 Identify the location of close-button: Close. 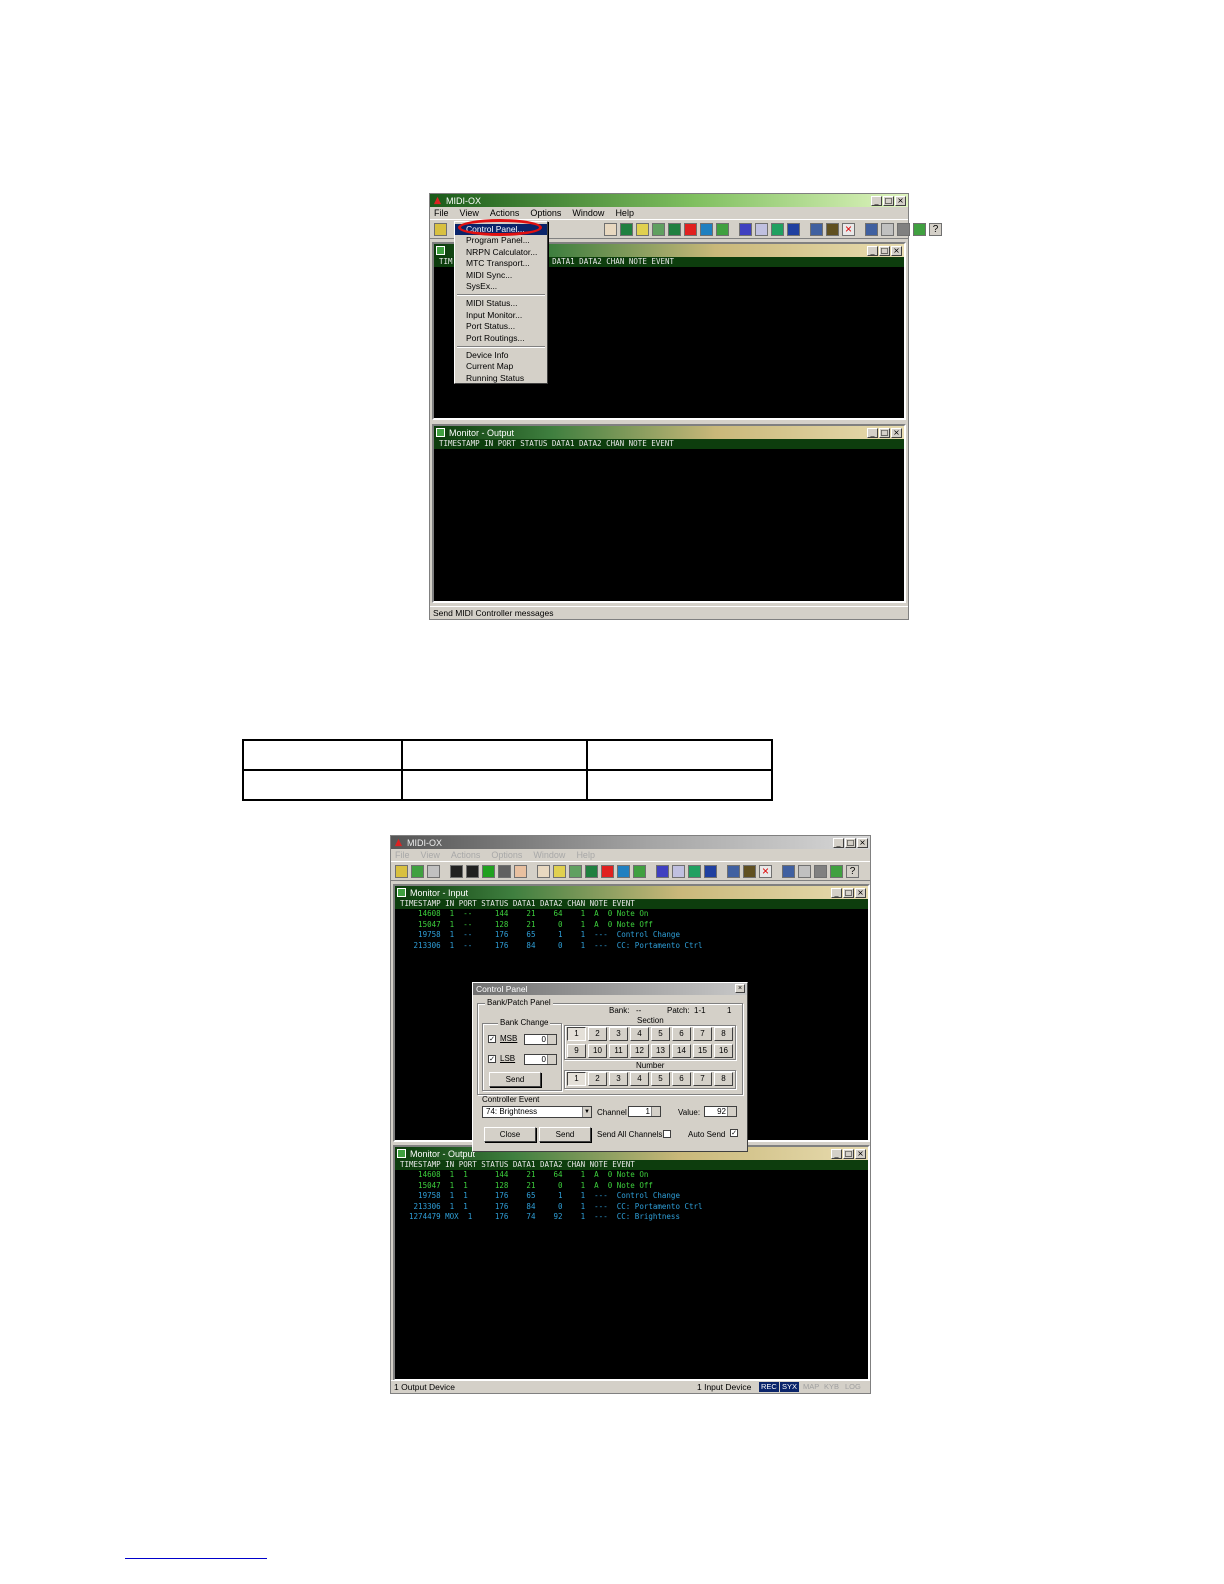
(510, 1134).